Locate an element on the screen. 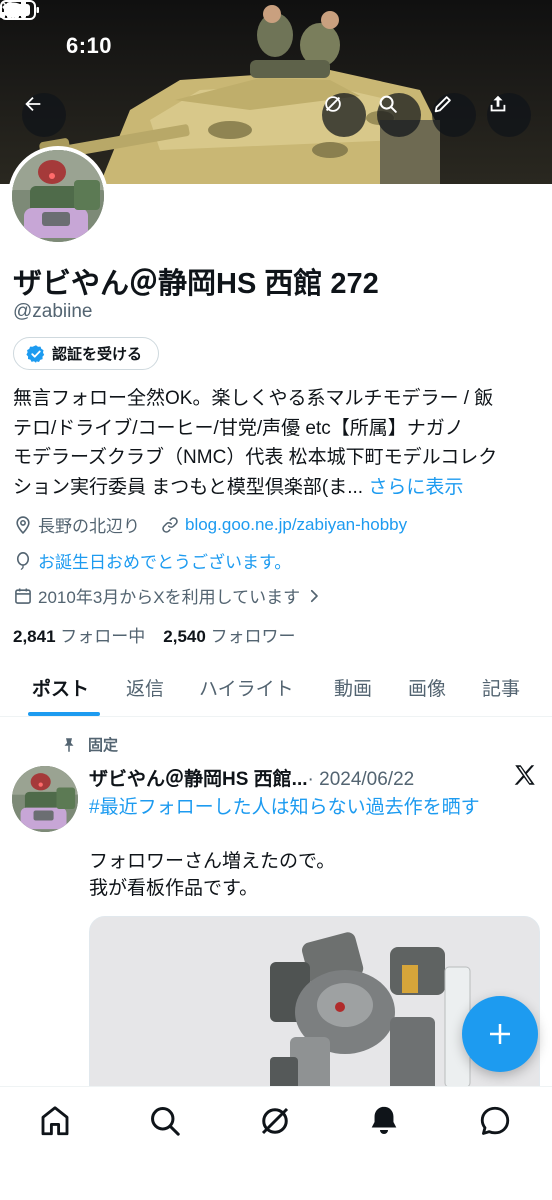  following-label: フォロー中 is located at coordinates (103, 636).